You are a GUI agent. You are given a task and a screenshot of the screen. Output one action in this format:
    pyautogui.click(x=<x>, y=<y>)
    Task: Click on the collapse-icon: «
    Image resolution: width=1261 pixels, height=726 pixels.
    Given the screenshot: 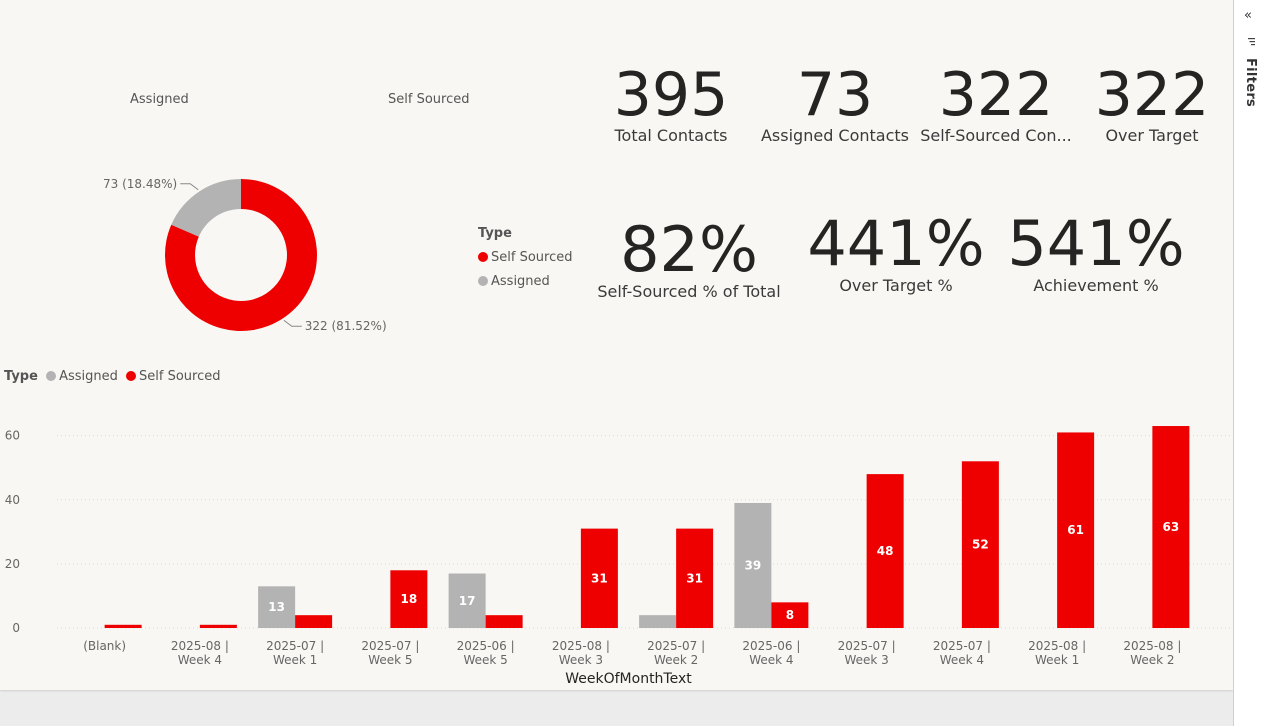 What is the action you would take?
    pyautogui.click(x=1248, y=15)
    